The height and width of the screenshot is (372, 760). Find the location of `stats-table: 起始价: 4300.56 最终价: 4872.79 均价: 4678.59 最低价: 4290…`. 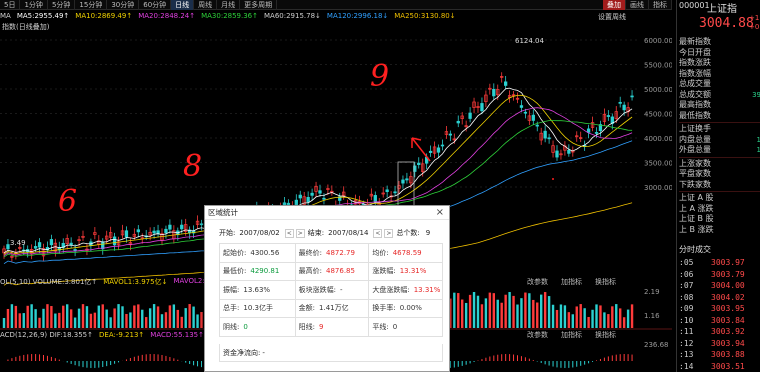

stats-table: 起始价: 4300.56 最终价: 4872.79 均价: 4678.59 最低价: 4290… is located at coordinates (331, 290).